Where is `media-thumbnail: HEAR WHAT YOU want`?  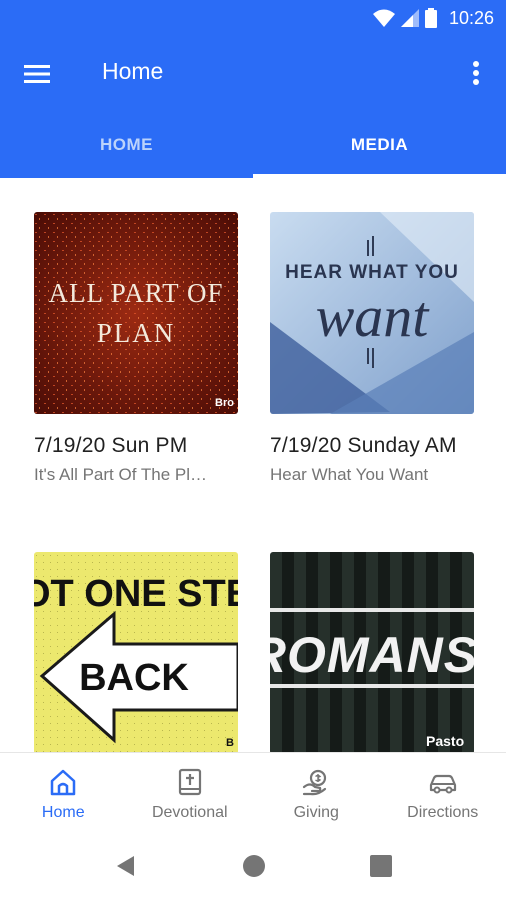 media-thumbnail: HEAR WHAT YOU want is located at coordinates (372, 313).